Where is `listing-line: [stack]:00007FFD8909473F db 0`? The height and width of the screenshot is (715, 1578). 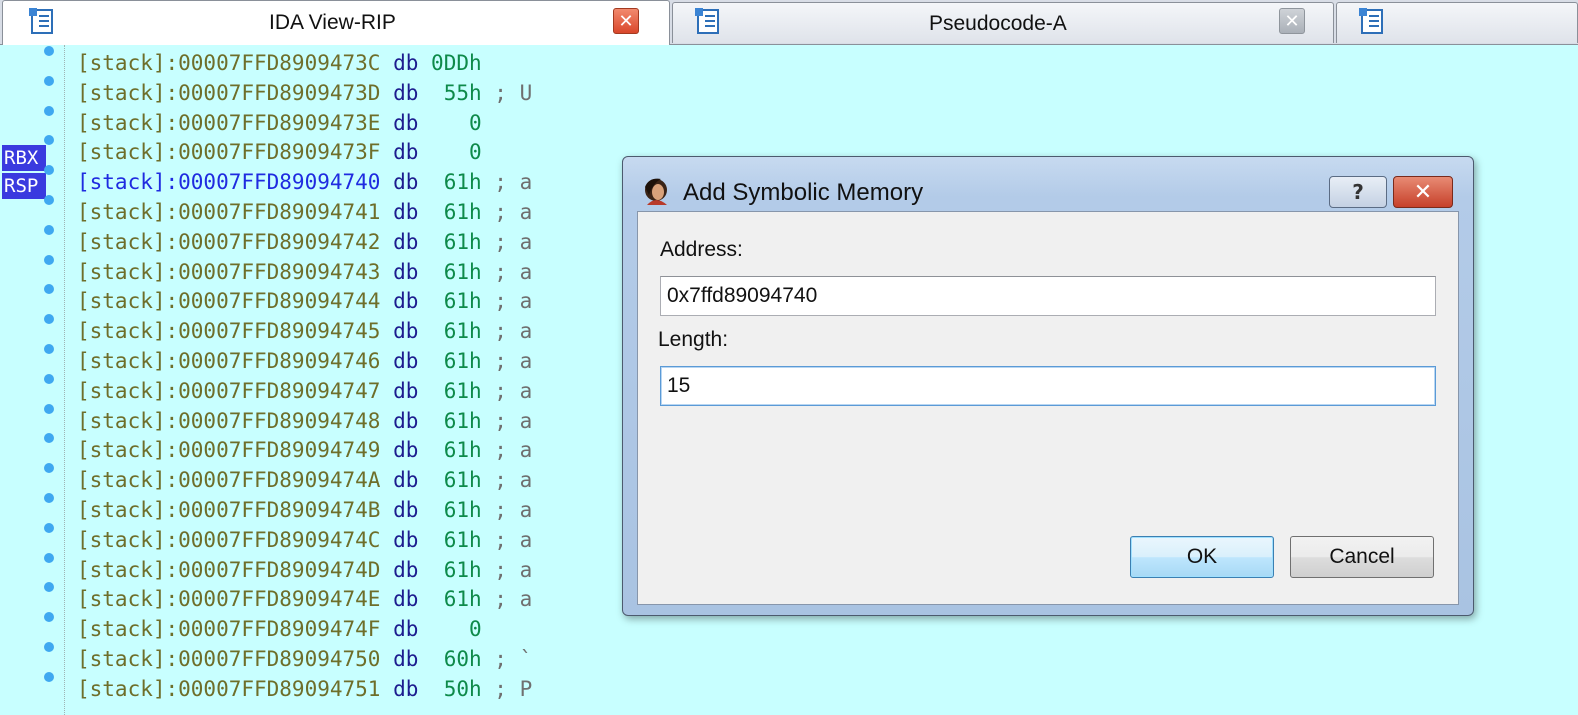 listing-line: [stack]:00007FFD8909473F db 0 is located at coordinates (304, 153).